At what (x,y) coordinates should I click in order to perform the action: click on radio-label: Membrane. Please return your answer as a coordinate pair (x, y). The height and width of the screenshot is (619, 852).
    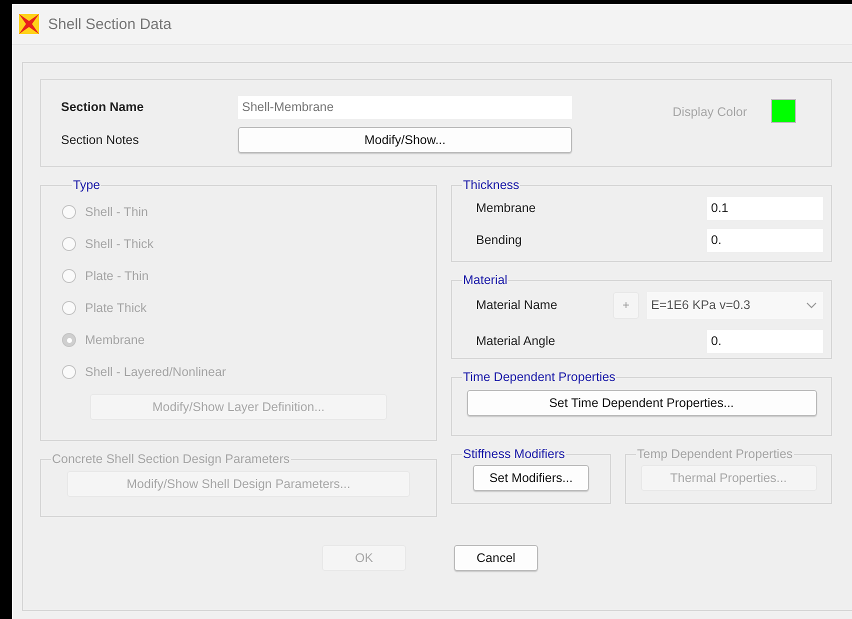
    Looking at the image, I should click on (115, 340).